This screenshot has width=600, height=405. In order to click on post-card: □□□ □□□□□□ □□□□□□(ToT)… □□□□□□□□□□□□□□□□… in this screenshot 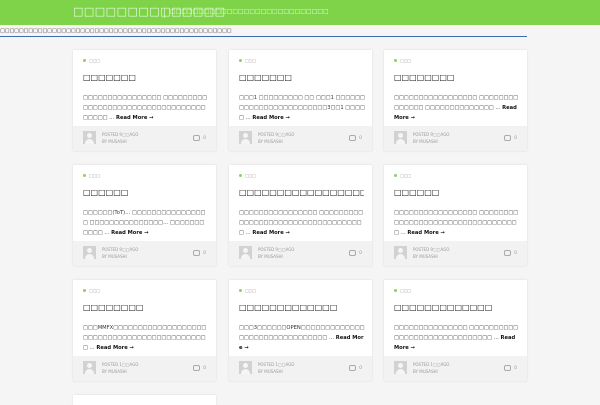, I will do `click(144, 215)`.